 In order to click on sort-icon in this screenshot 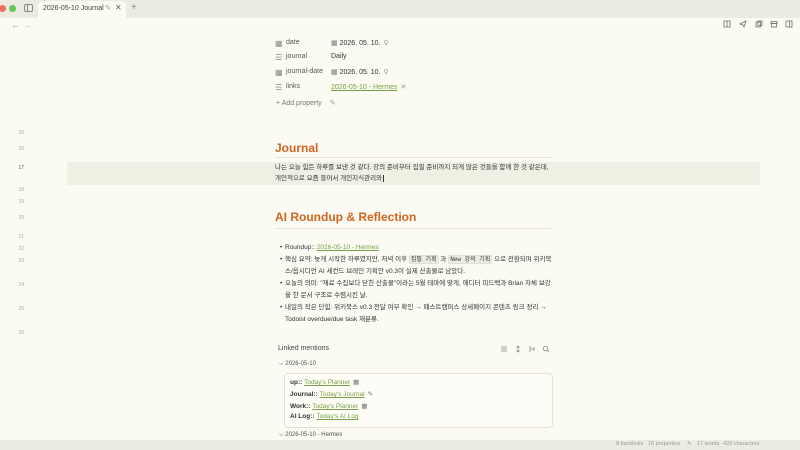, I will do `click(518, 349)`.